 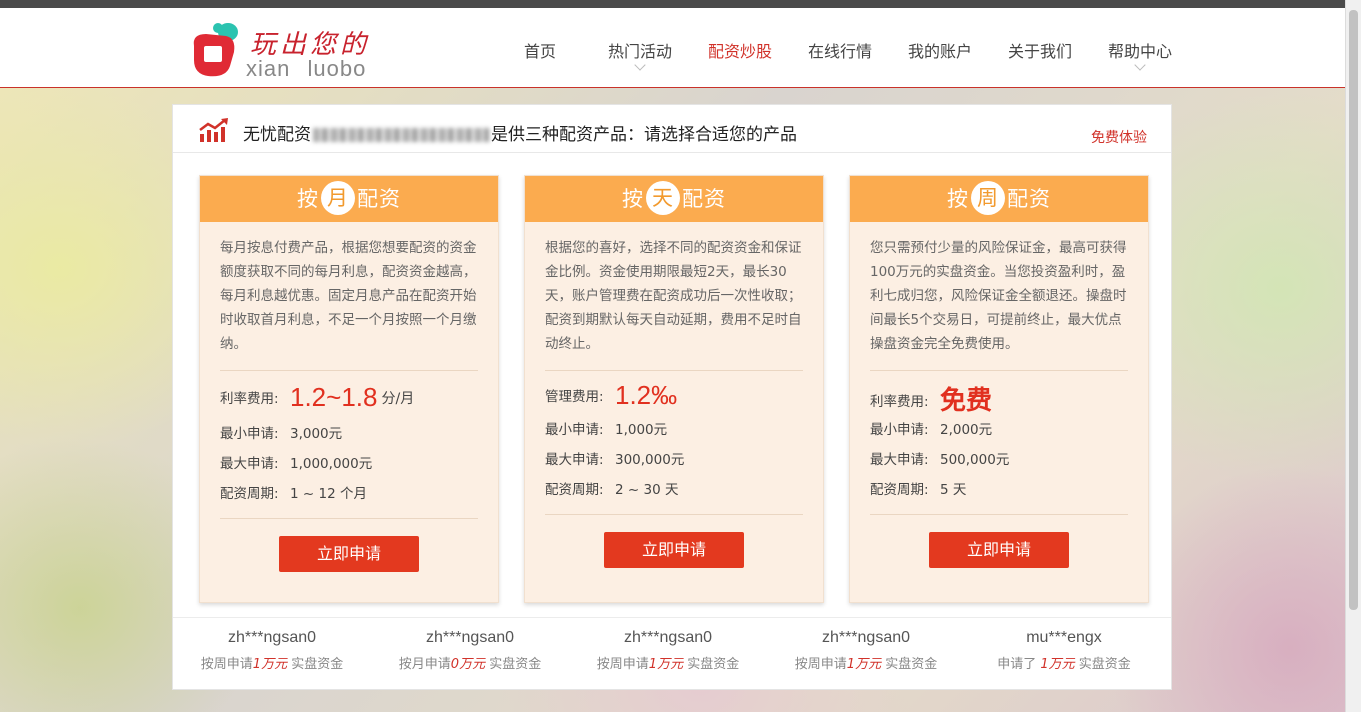 I want to click on period-row: 配资周期: 5 天, so click(x=918, y=488).